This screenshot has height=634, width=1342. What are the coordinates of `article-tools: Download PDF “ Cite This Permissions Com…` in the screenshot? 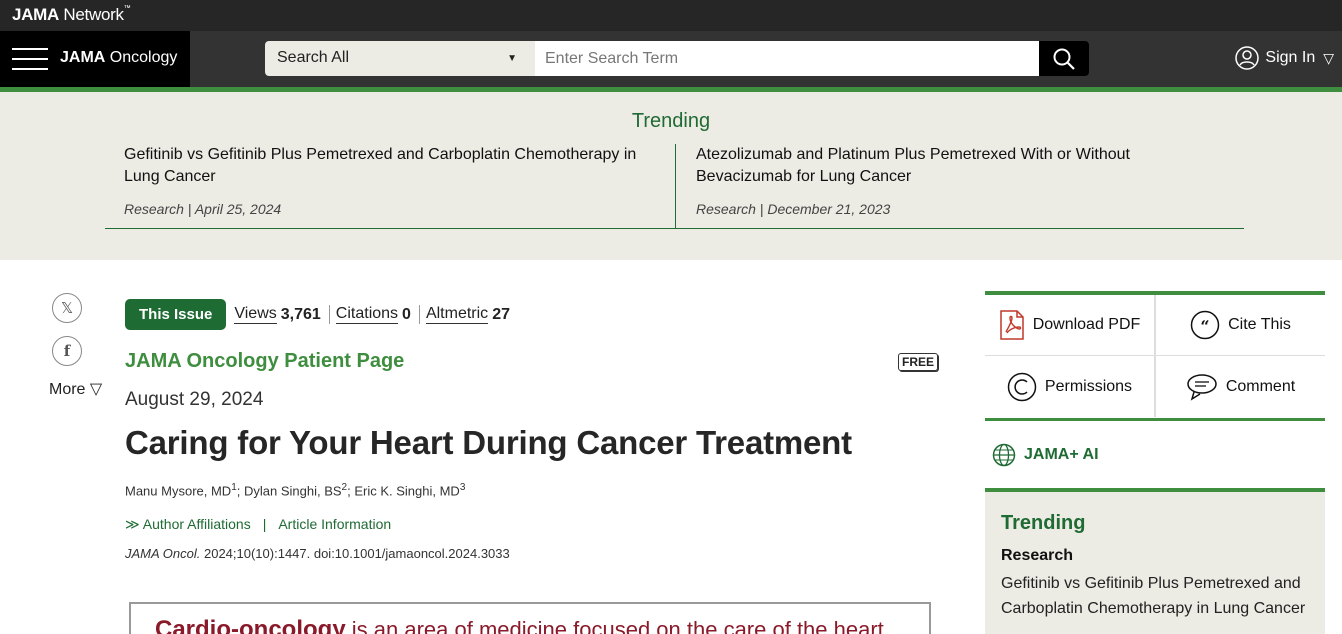 It's located at (1155, 356).